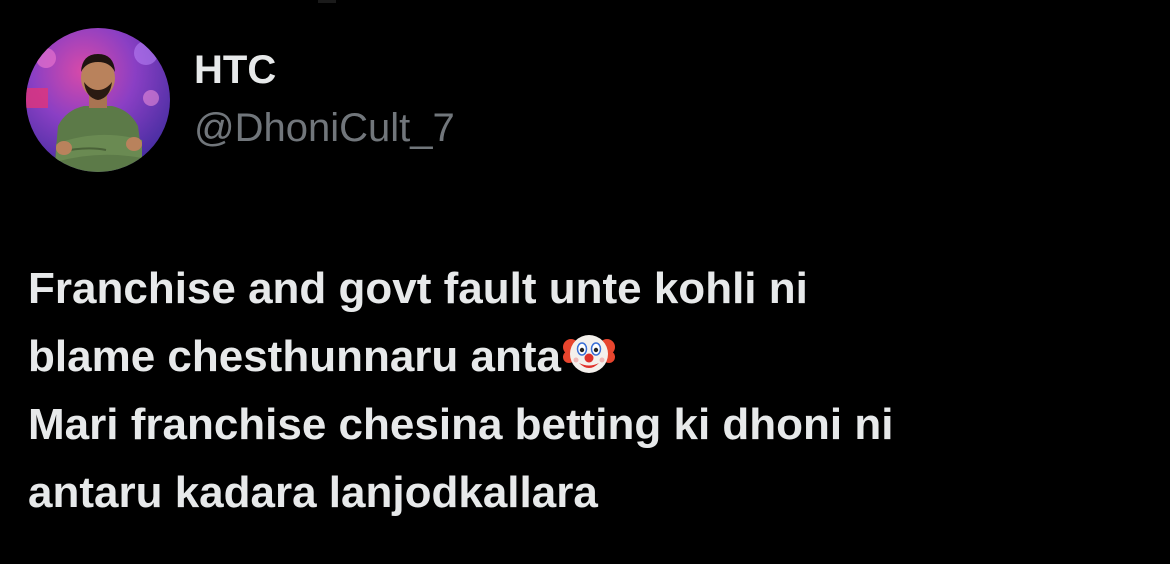 This screenshot has height=564, width=1170. What do you see at coordinates (327, 1) in the screenshot?
I see `divider` at bounding box center [327, 1].